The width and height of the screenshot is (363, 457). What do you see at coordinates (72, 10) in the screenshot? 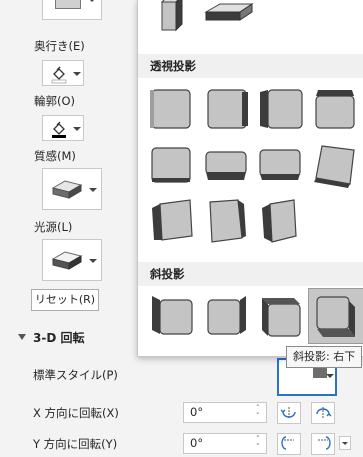
I see `bevel-top-button` at bounding box center [72, 10].